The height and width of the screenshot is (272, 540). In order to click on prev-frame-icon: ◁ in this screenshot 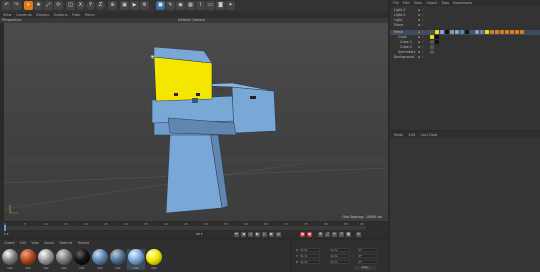, I will do `click(250, 234)`.